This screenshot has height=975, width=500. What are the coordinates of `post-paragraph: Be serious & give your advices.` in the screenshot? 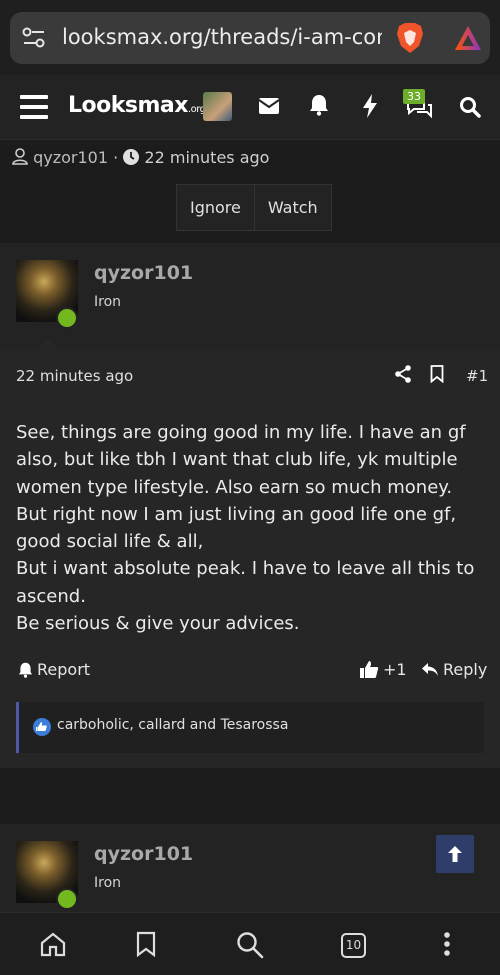 It's located at (158, 624).